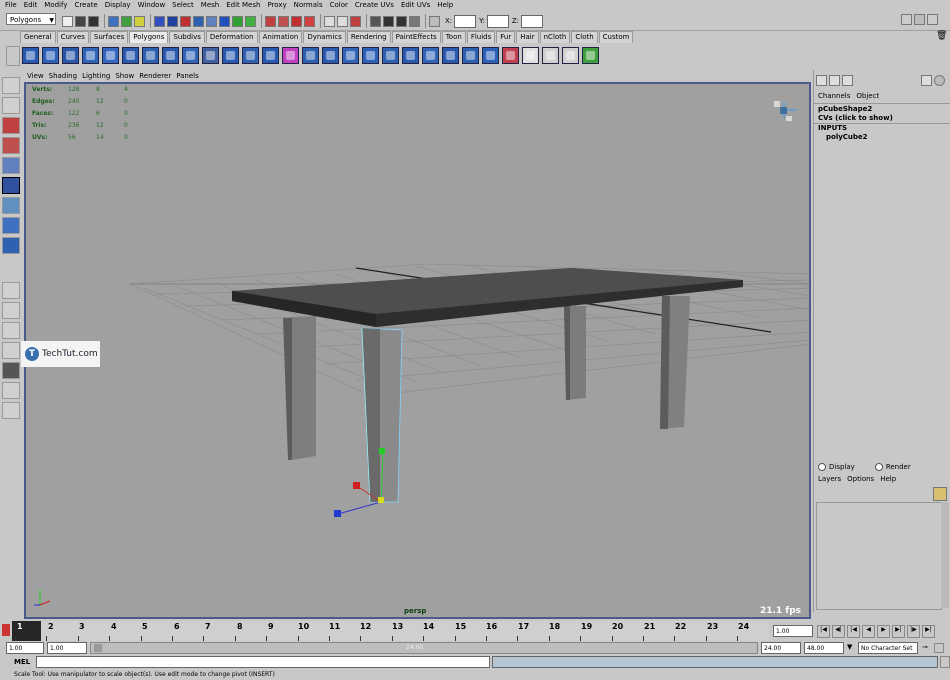 The width and height of the screenshot is (950, 680). Describe the element at coordinates (490, 55) in the screenshot. I see `duplicate-face-icon` at that location.